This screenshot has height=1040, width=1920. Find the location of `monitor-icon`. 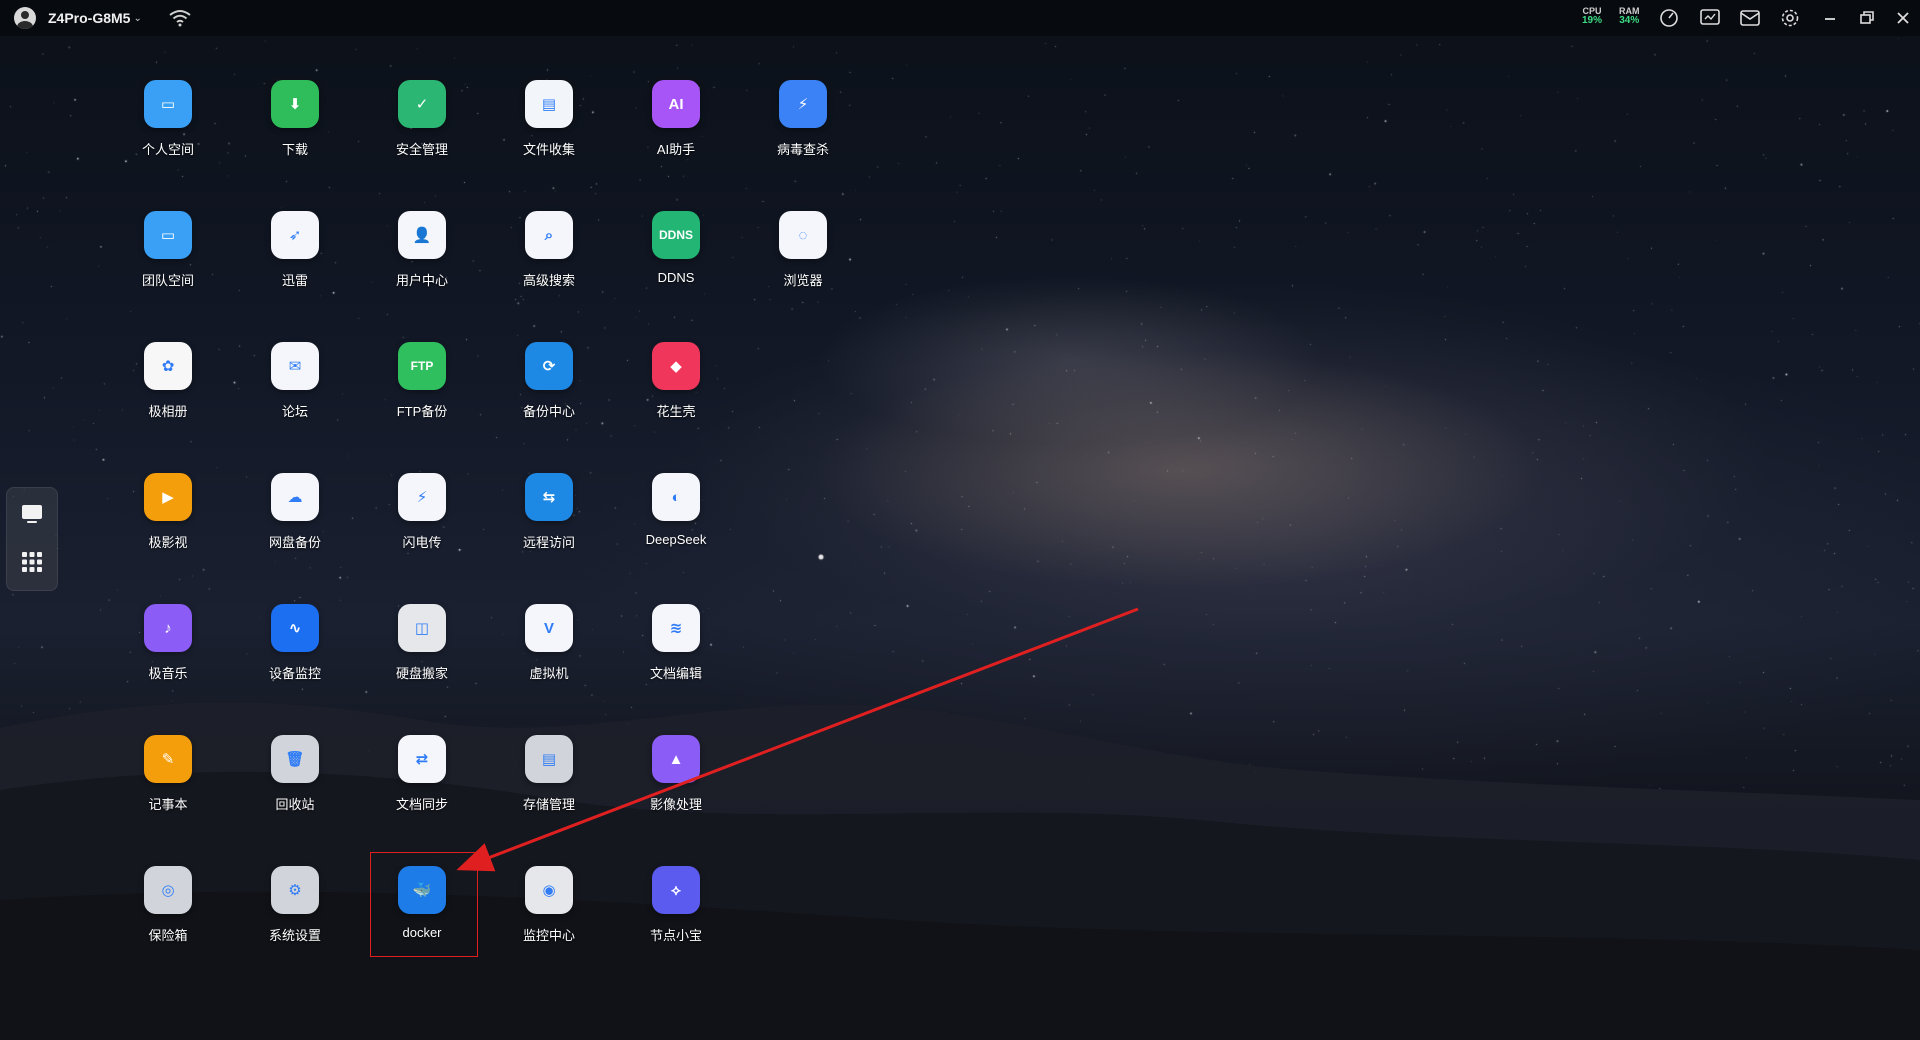

monitor-icon is located at coordinates (1710, 18).